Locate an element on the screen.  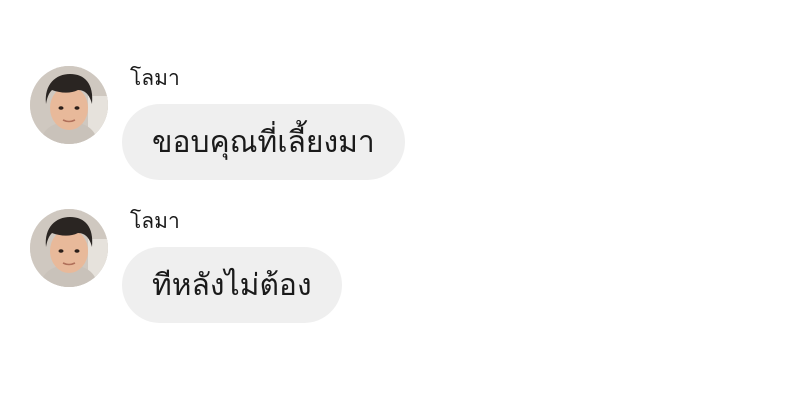
message-text: ทีหลังไม่ต้อง is located at coordinates (232, 285).